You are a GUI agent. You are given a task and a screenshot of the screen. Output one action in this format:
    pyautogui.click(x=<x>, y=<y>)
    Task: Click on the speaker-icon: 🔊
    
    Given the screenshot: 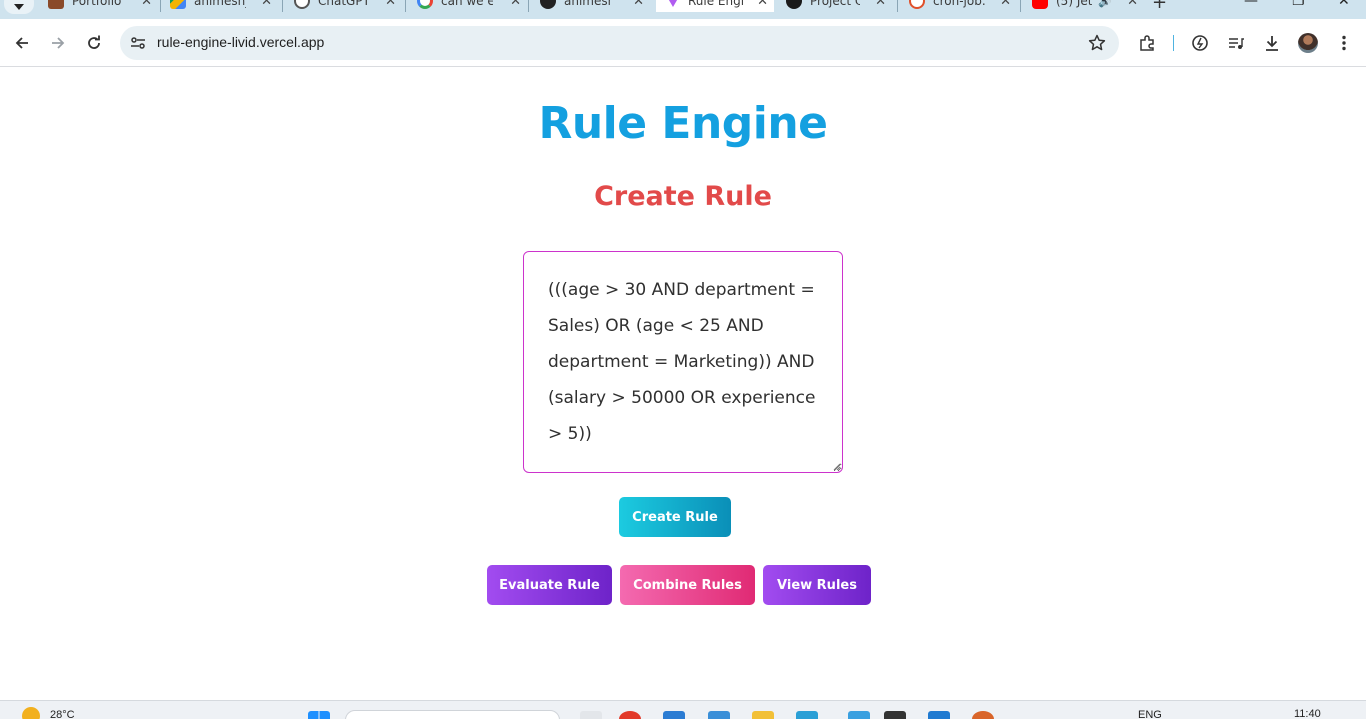 What is the action you would take?
    pyautogui.click(x=1105, y=4)
    